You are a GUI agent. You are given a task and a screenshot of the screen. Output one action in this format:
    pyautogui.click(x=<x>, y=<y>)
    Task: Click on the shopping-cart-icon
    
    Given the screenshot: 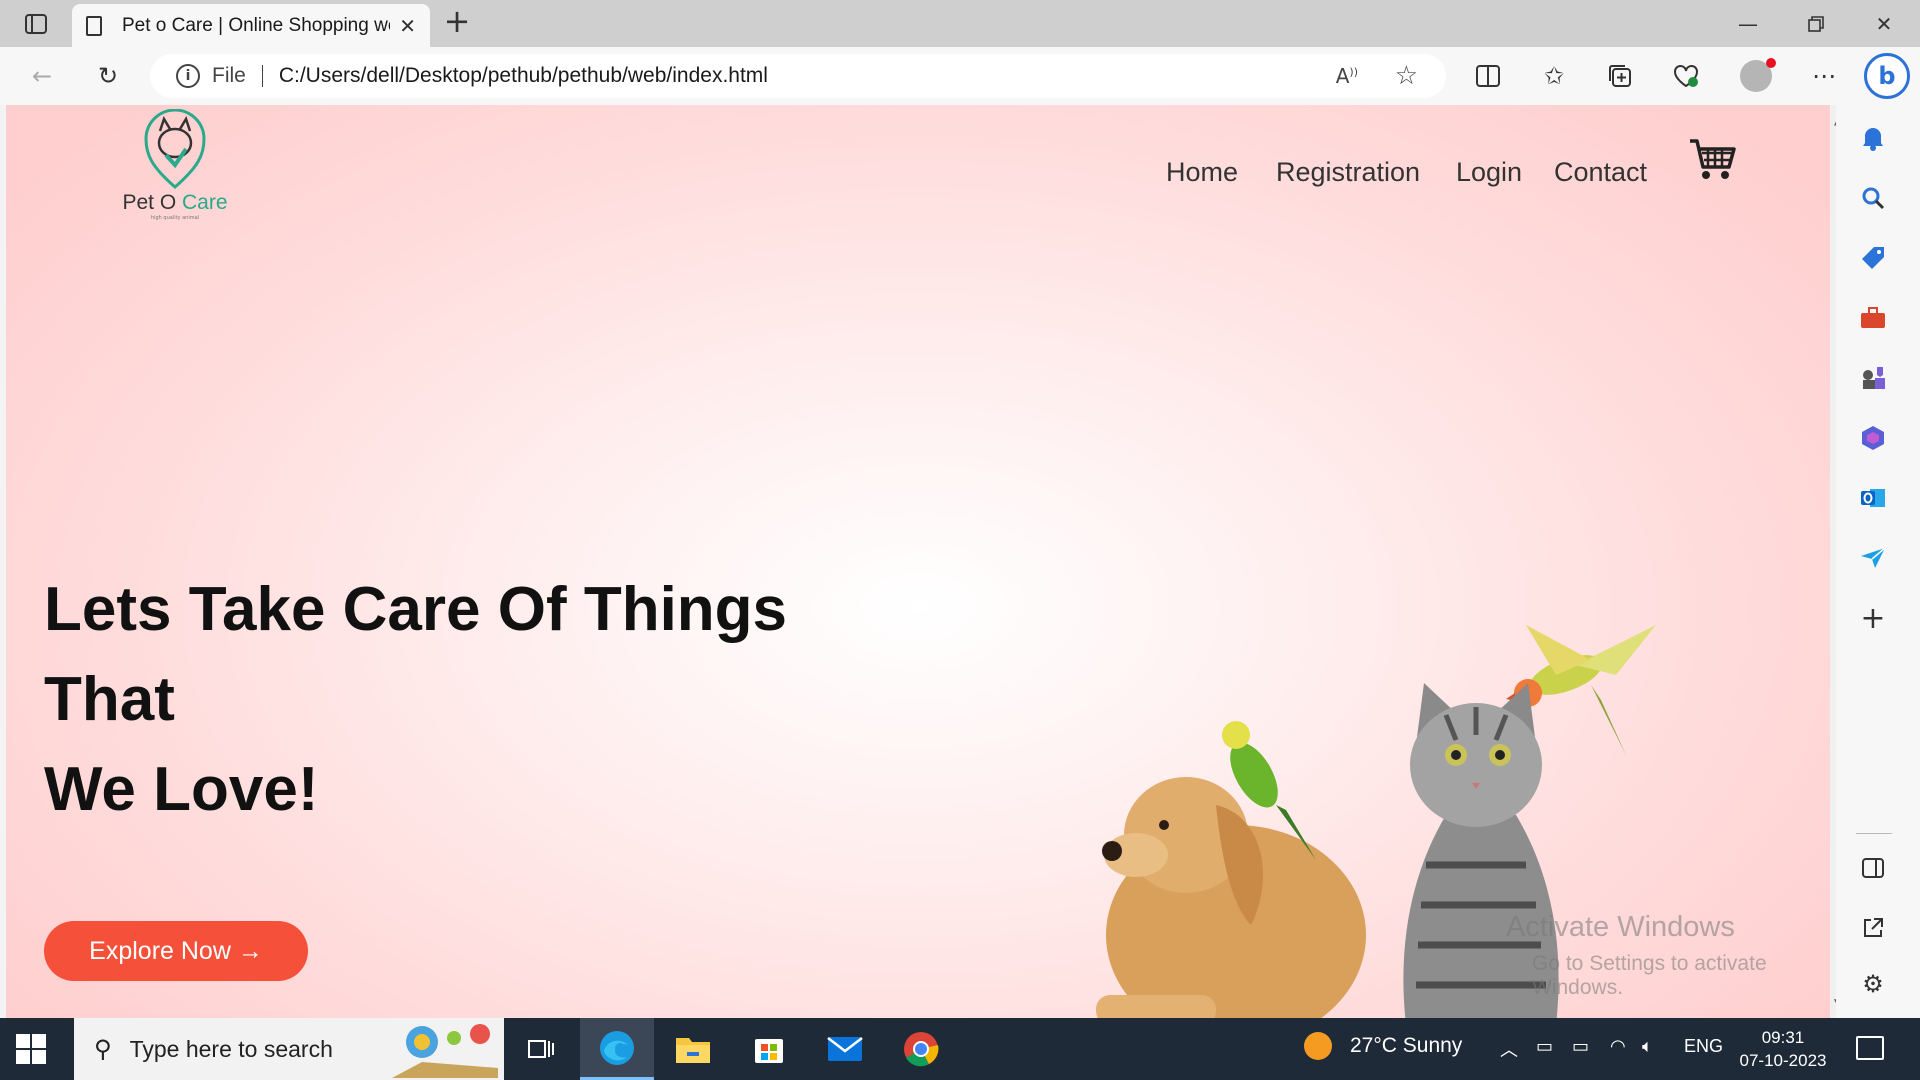 What is the action you would take?
    pyautogui.click(x=1712, y=159)
    